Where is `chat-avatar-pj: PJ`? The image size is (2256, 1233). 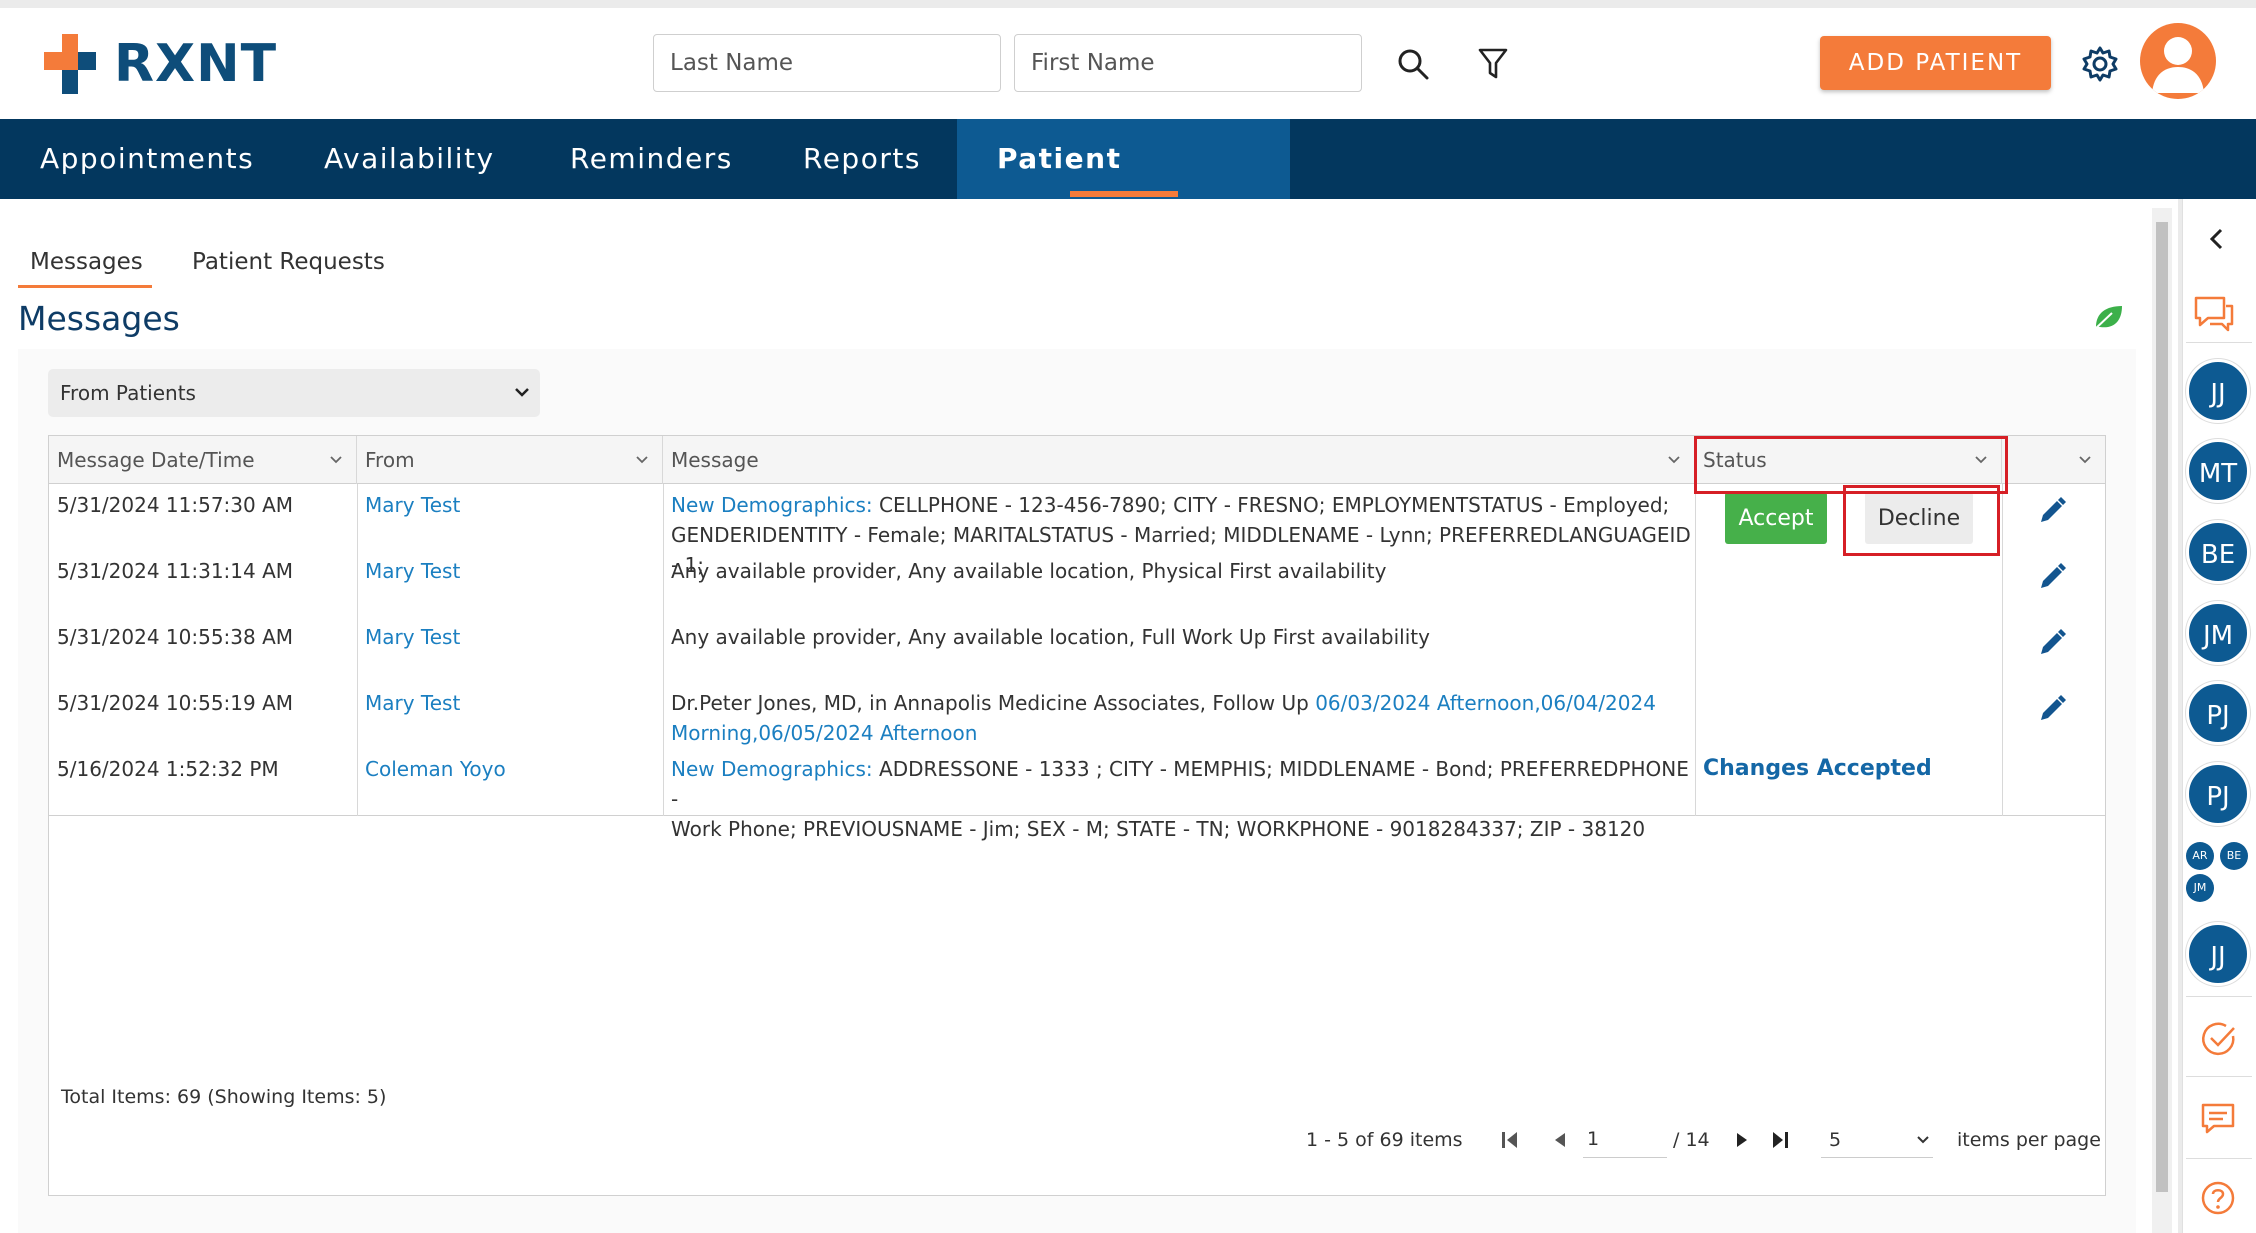 chat-avatar-pj: PJ is located at coordinates (2218, 713).